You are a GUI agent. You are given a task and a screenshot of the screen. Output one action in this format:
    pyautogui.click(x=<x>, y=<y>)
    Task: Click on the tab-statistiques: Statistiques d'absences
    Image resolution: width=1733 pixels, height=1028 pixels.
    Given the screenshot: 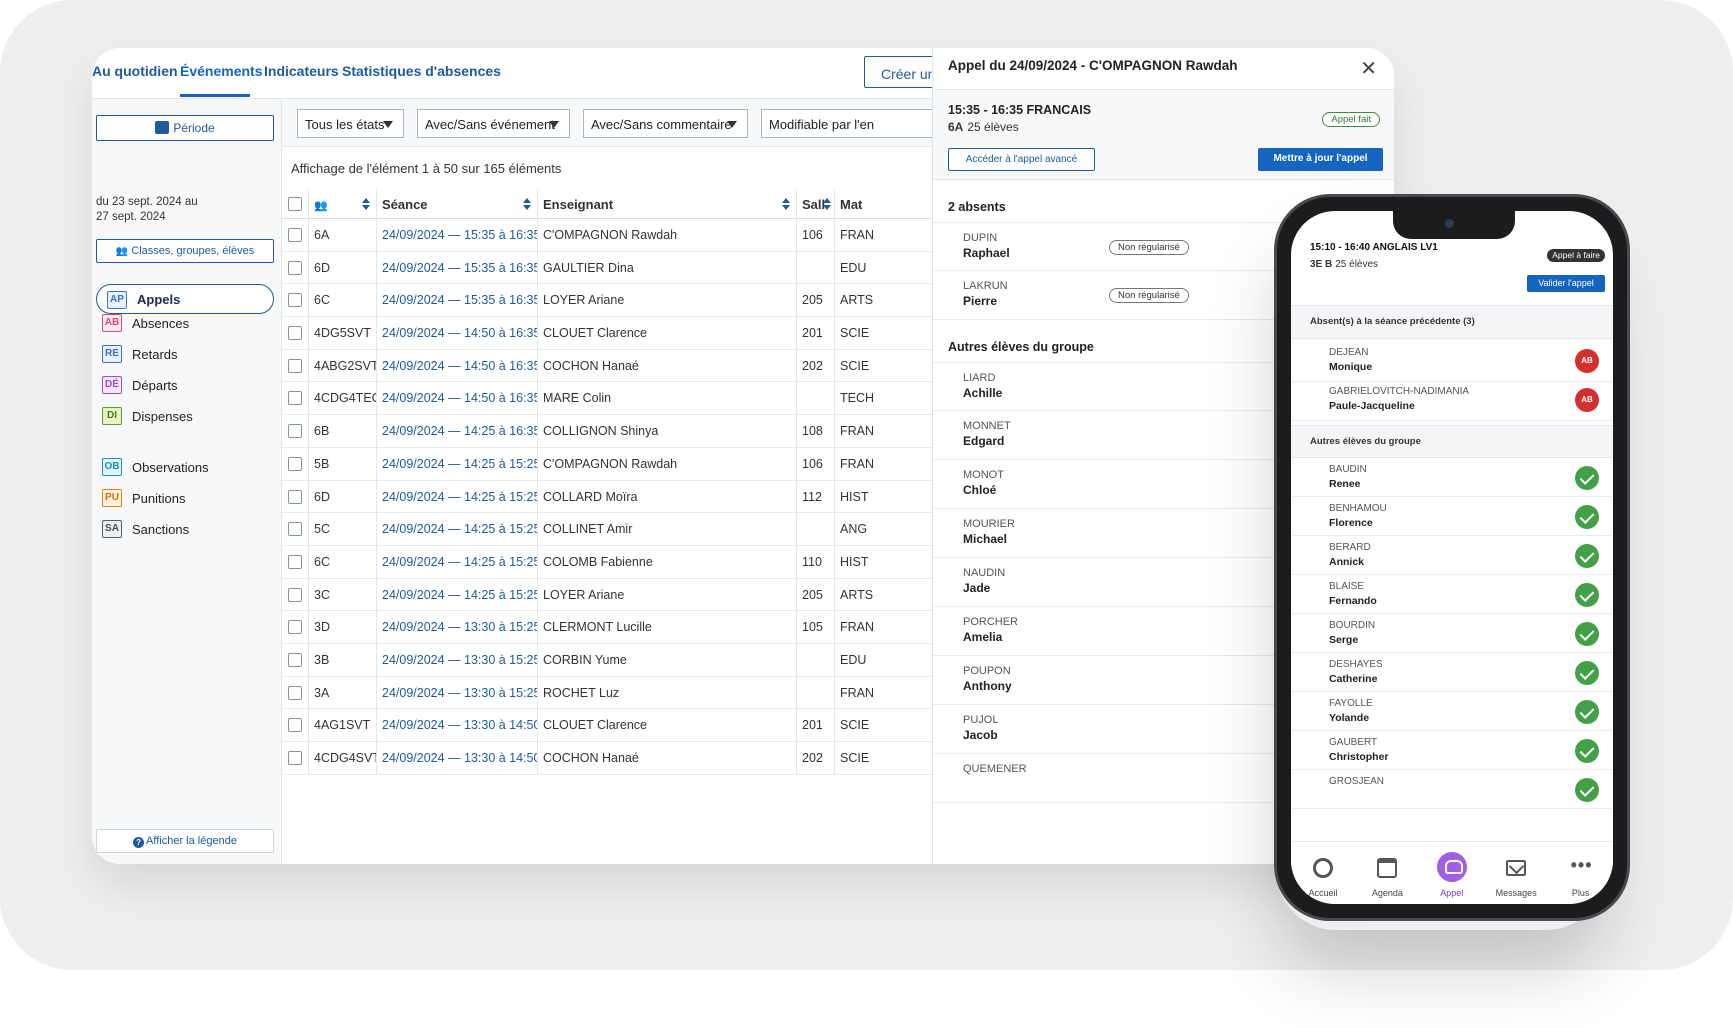 What is the action you would take?
    pyautogui.click(x=421, y=71)
    